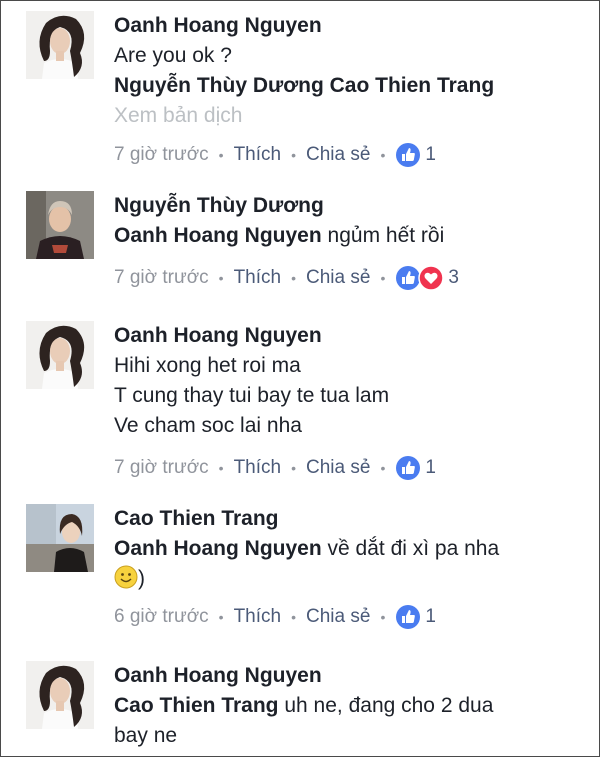  What do you see at coordinates (352, 86) in the screenshot?
I see `mention-link: Nguyễn Thùy Dương Cao Thien Trang` at bounding box center [352, 86].